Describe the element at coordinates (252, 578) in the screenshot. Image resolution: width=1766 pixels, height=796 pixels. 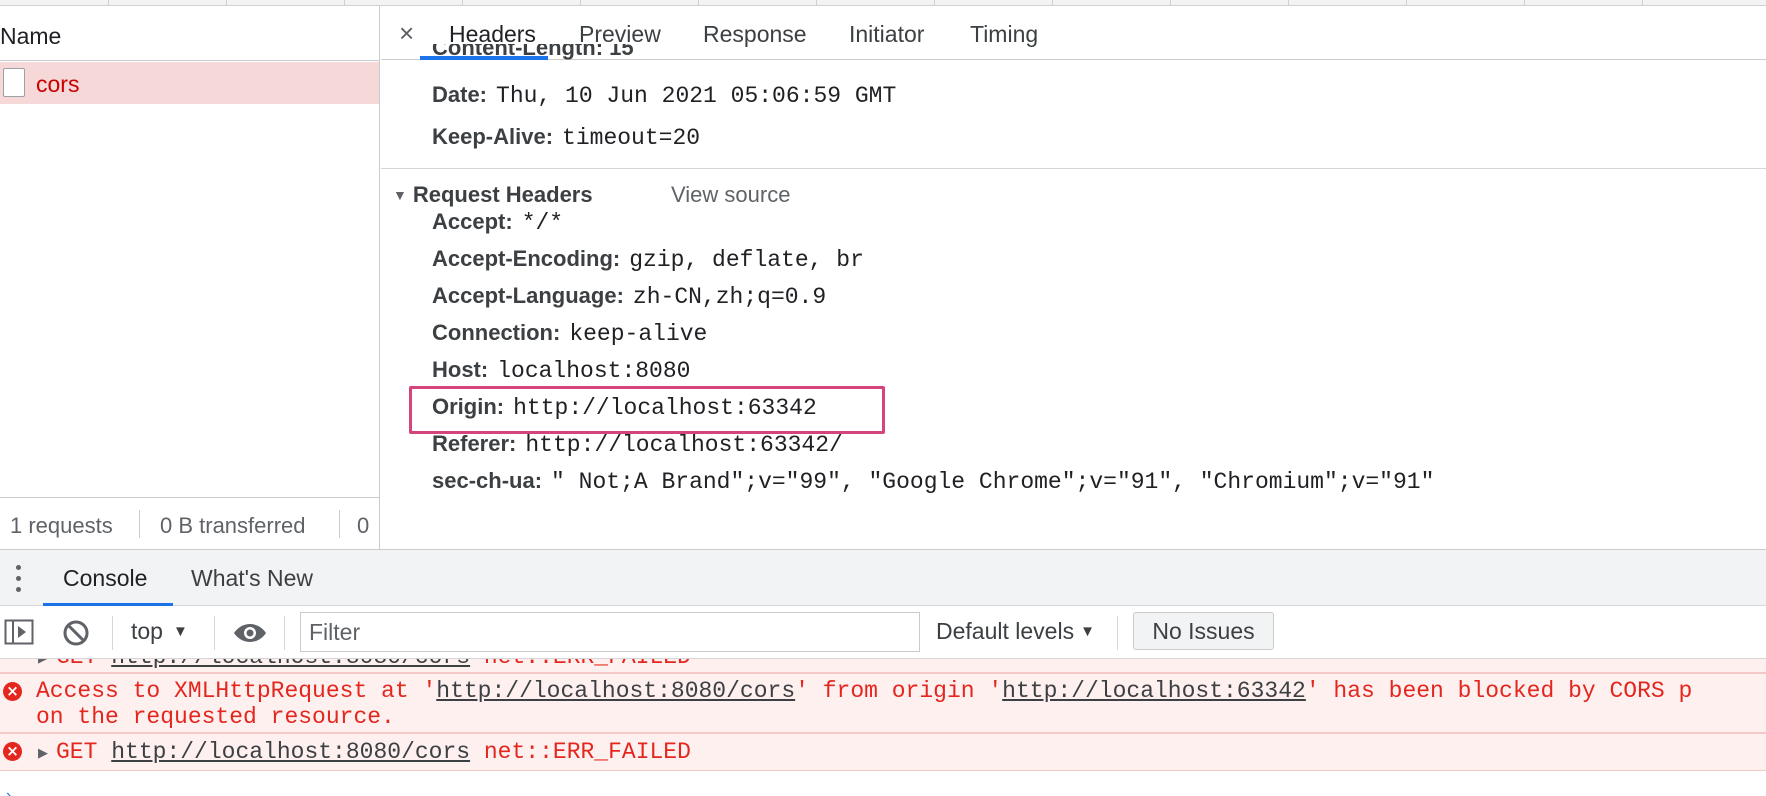
I see `tab-whats-new: What's New` at that location.